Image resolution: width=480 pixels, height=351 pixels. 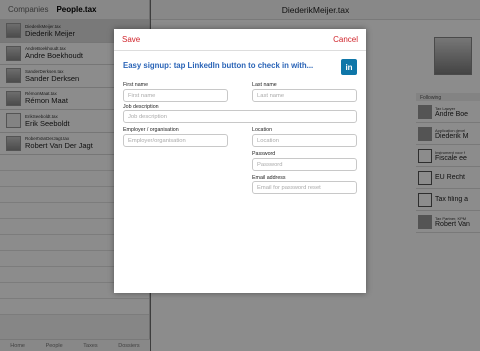 What do you see at coordinates (59, 146) in the screenshot?
I see `item-name: Robert Van Der Jagt` at bounding box center [59, 146].